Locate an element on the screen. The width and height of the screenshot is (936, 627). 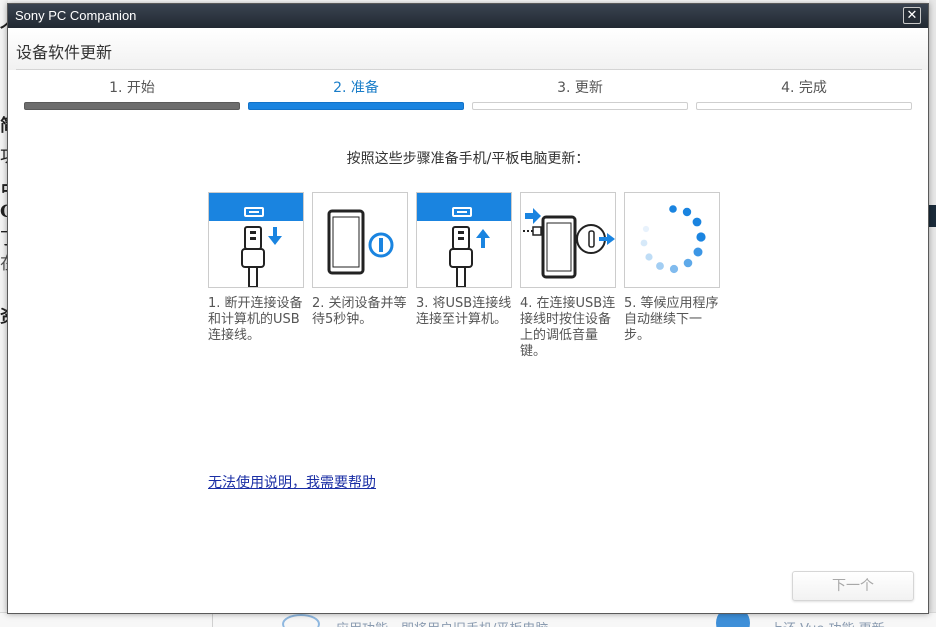
step-progress-start is located at coordinates (132, 106).